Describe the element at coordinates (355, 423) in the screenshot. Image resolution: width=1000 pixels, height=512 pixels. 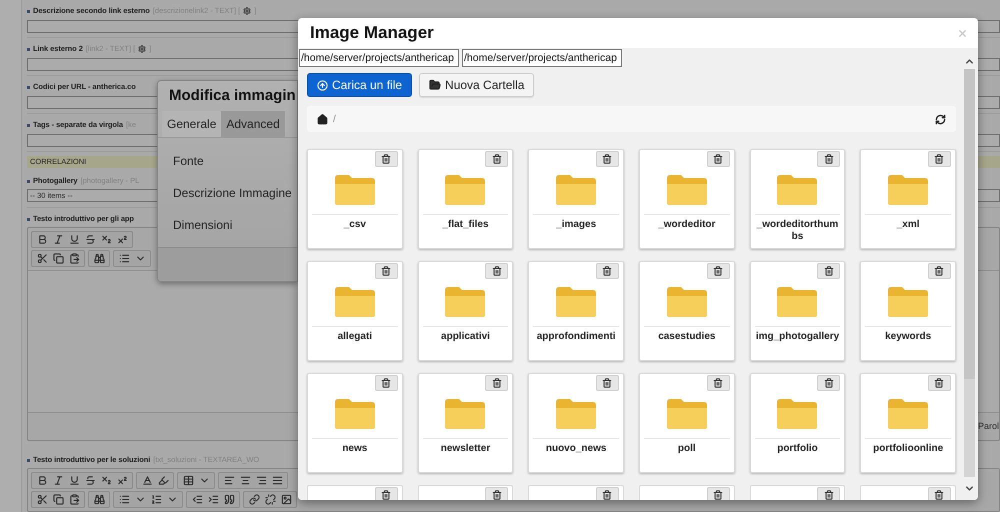
I see `folder-card: news` at that location.